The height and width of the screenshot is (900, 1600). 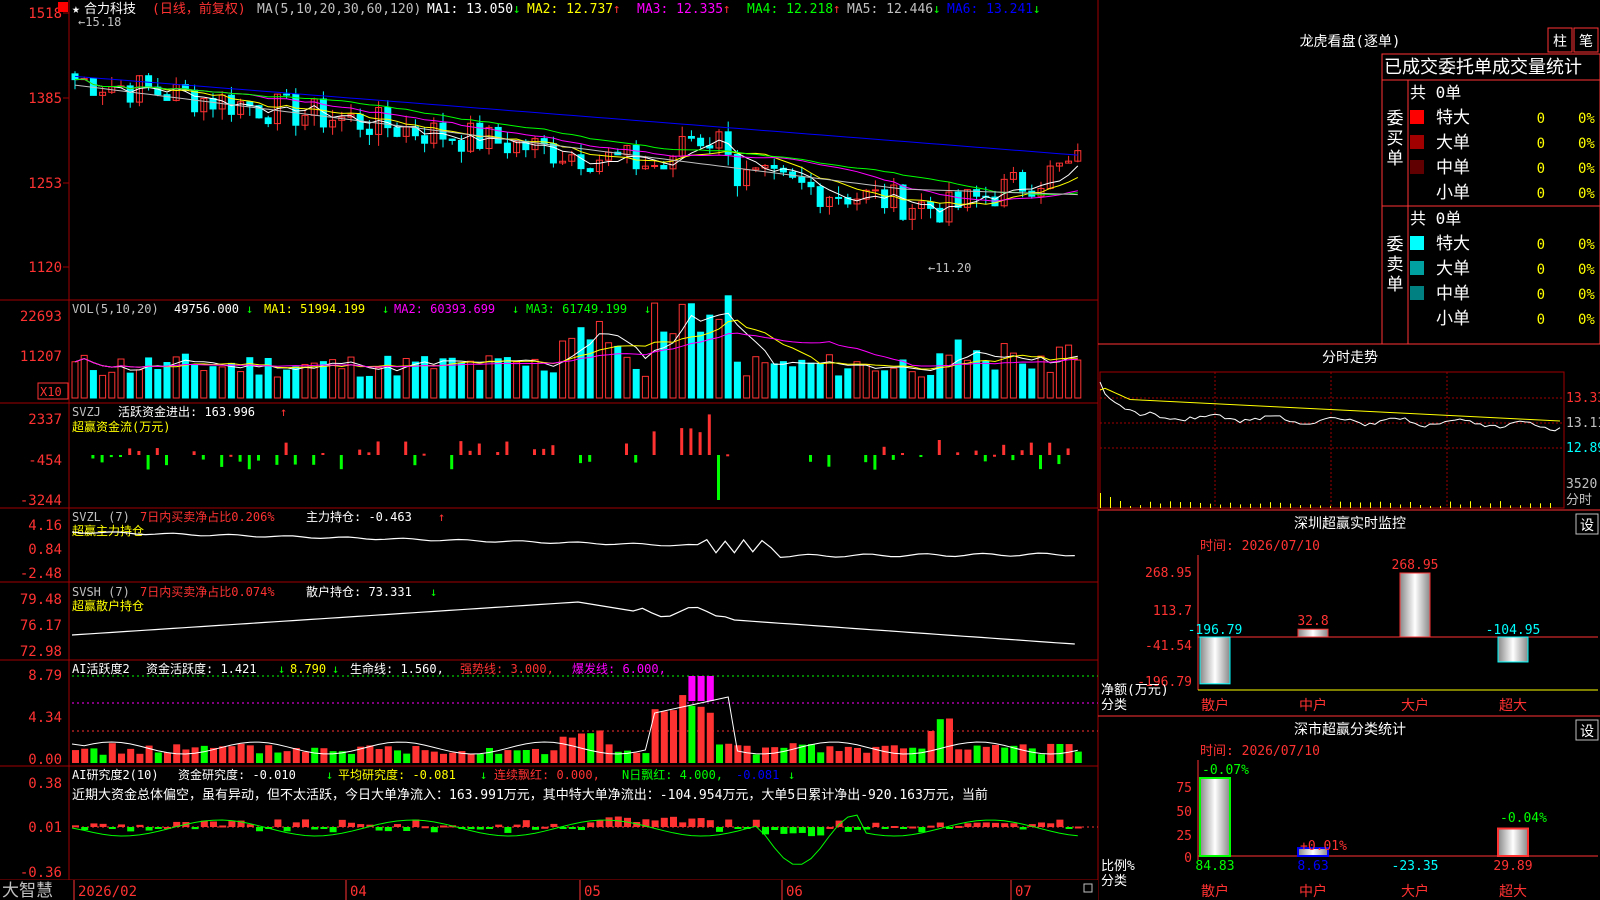 I want to click on high-marker: ←15.18, so click(x=99, y=22).